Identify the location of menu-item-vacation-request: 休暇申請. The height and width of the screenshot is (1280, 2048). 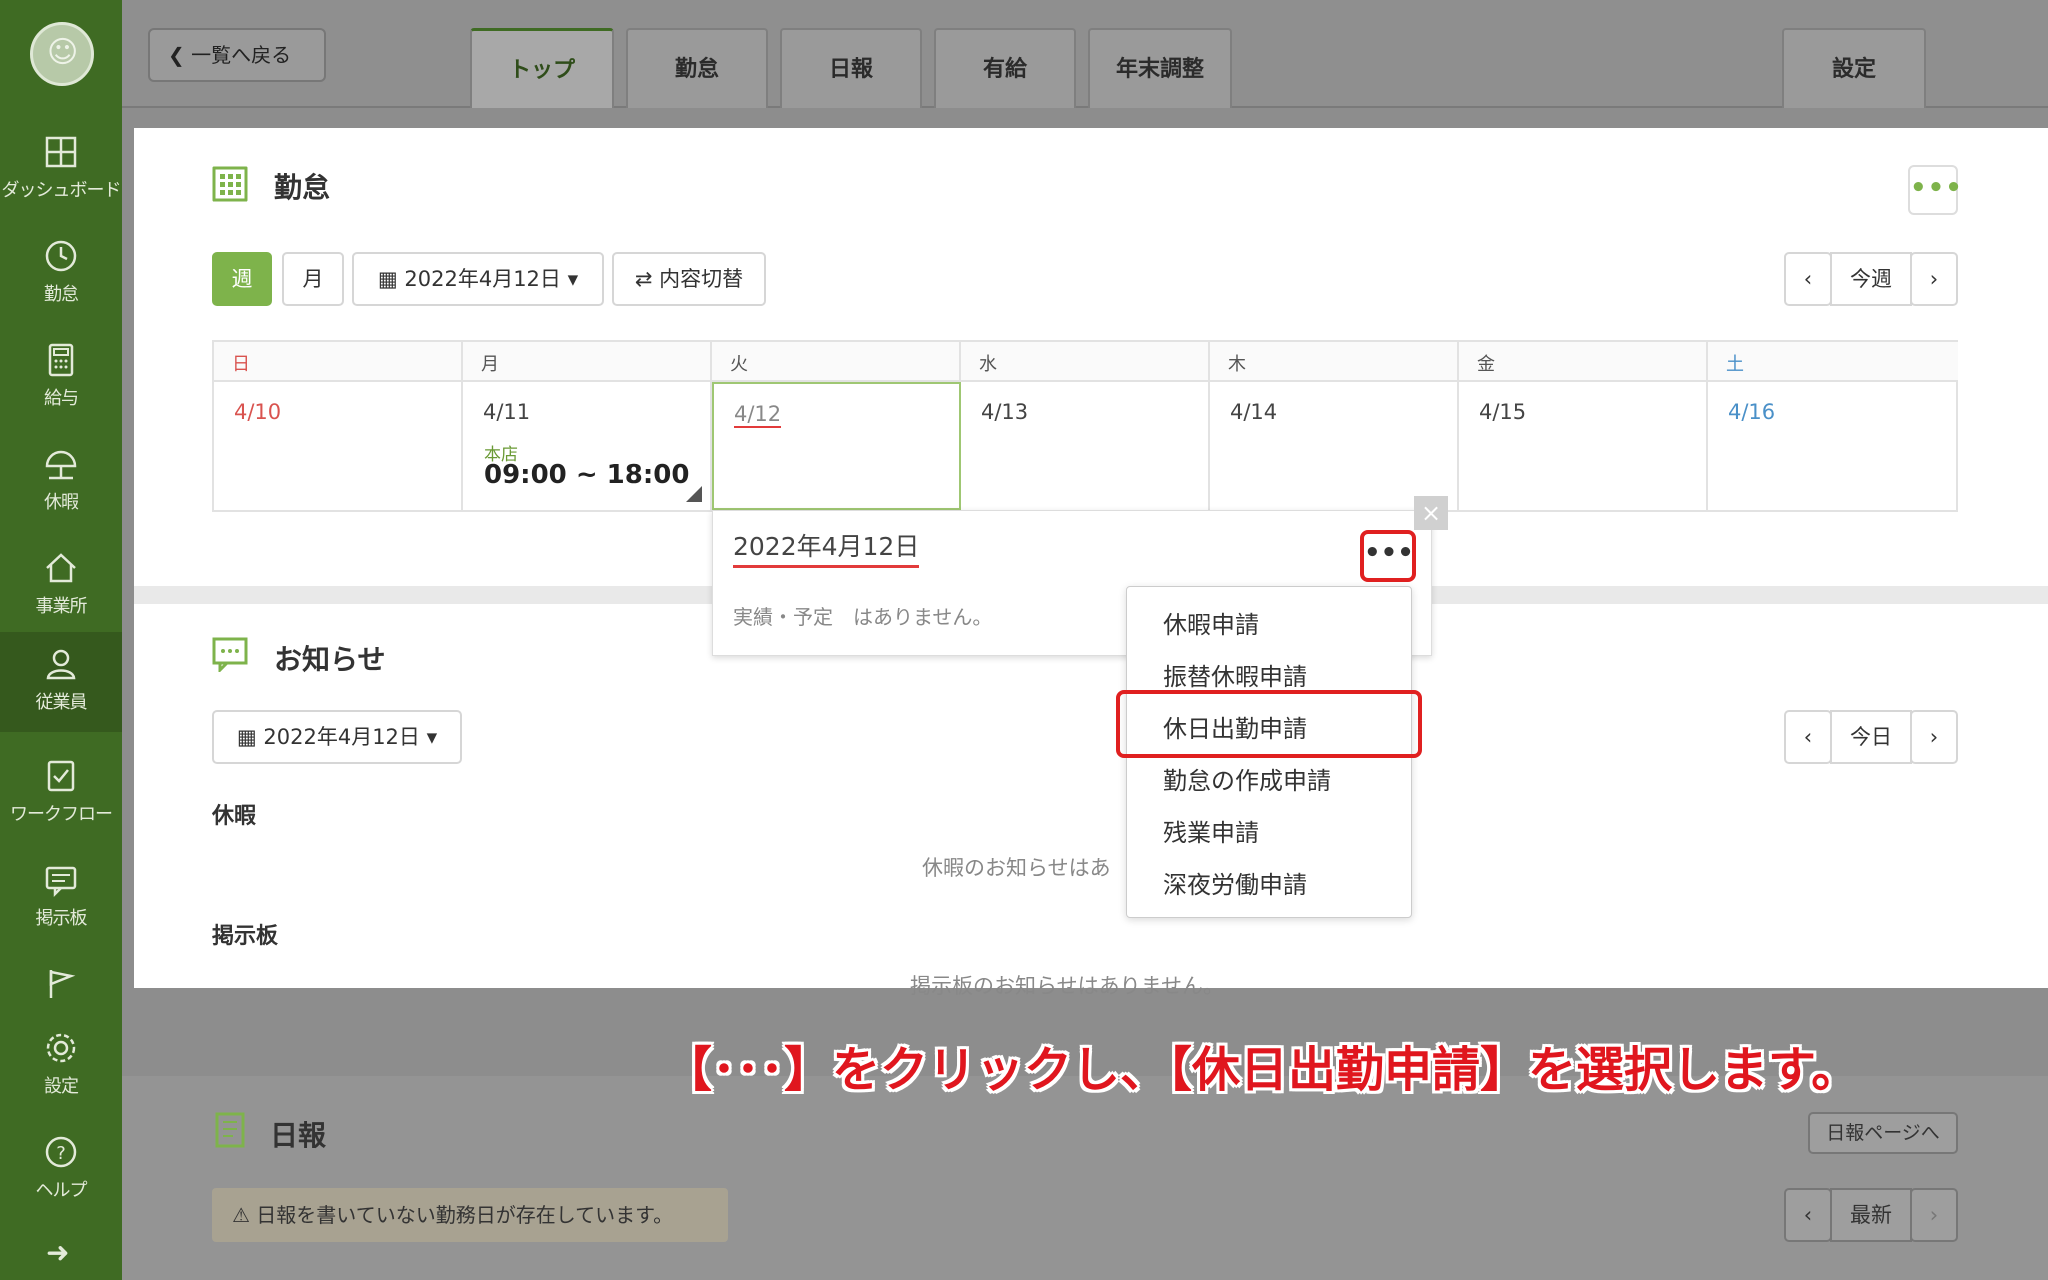
(1211, 622).